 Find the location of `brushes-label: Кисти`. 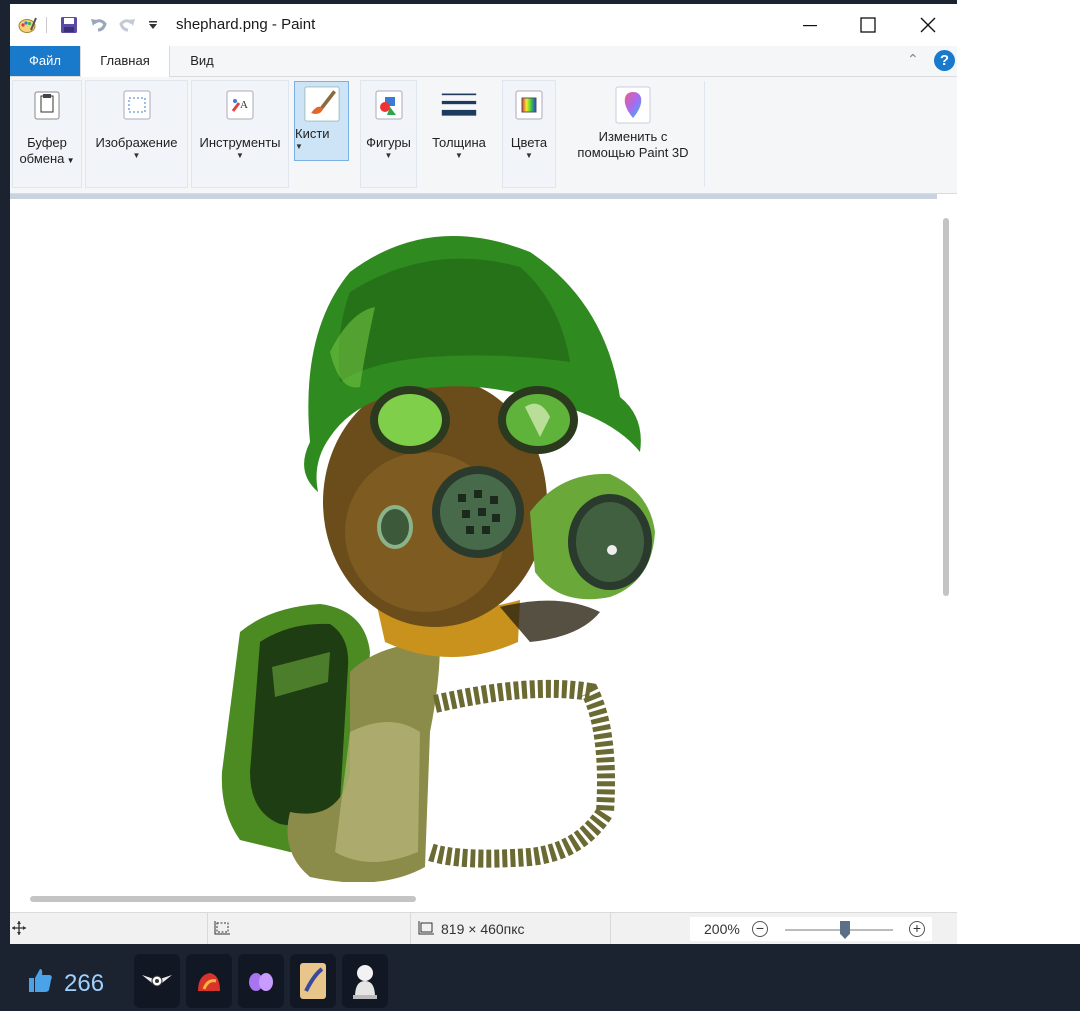

brushes-label: Кисти is located at coordinates (312, 133).